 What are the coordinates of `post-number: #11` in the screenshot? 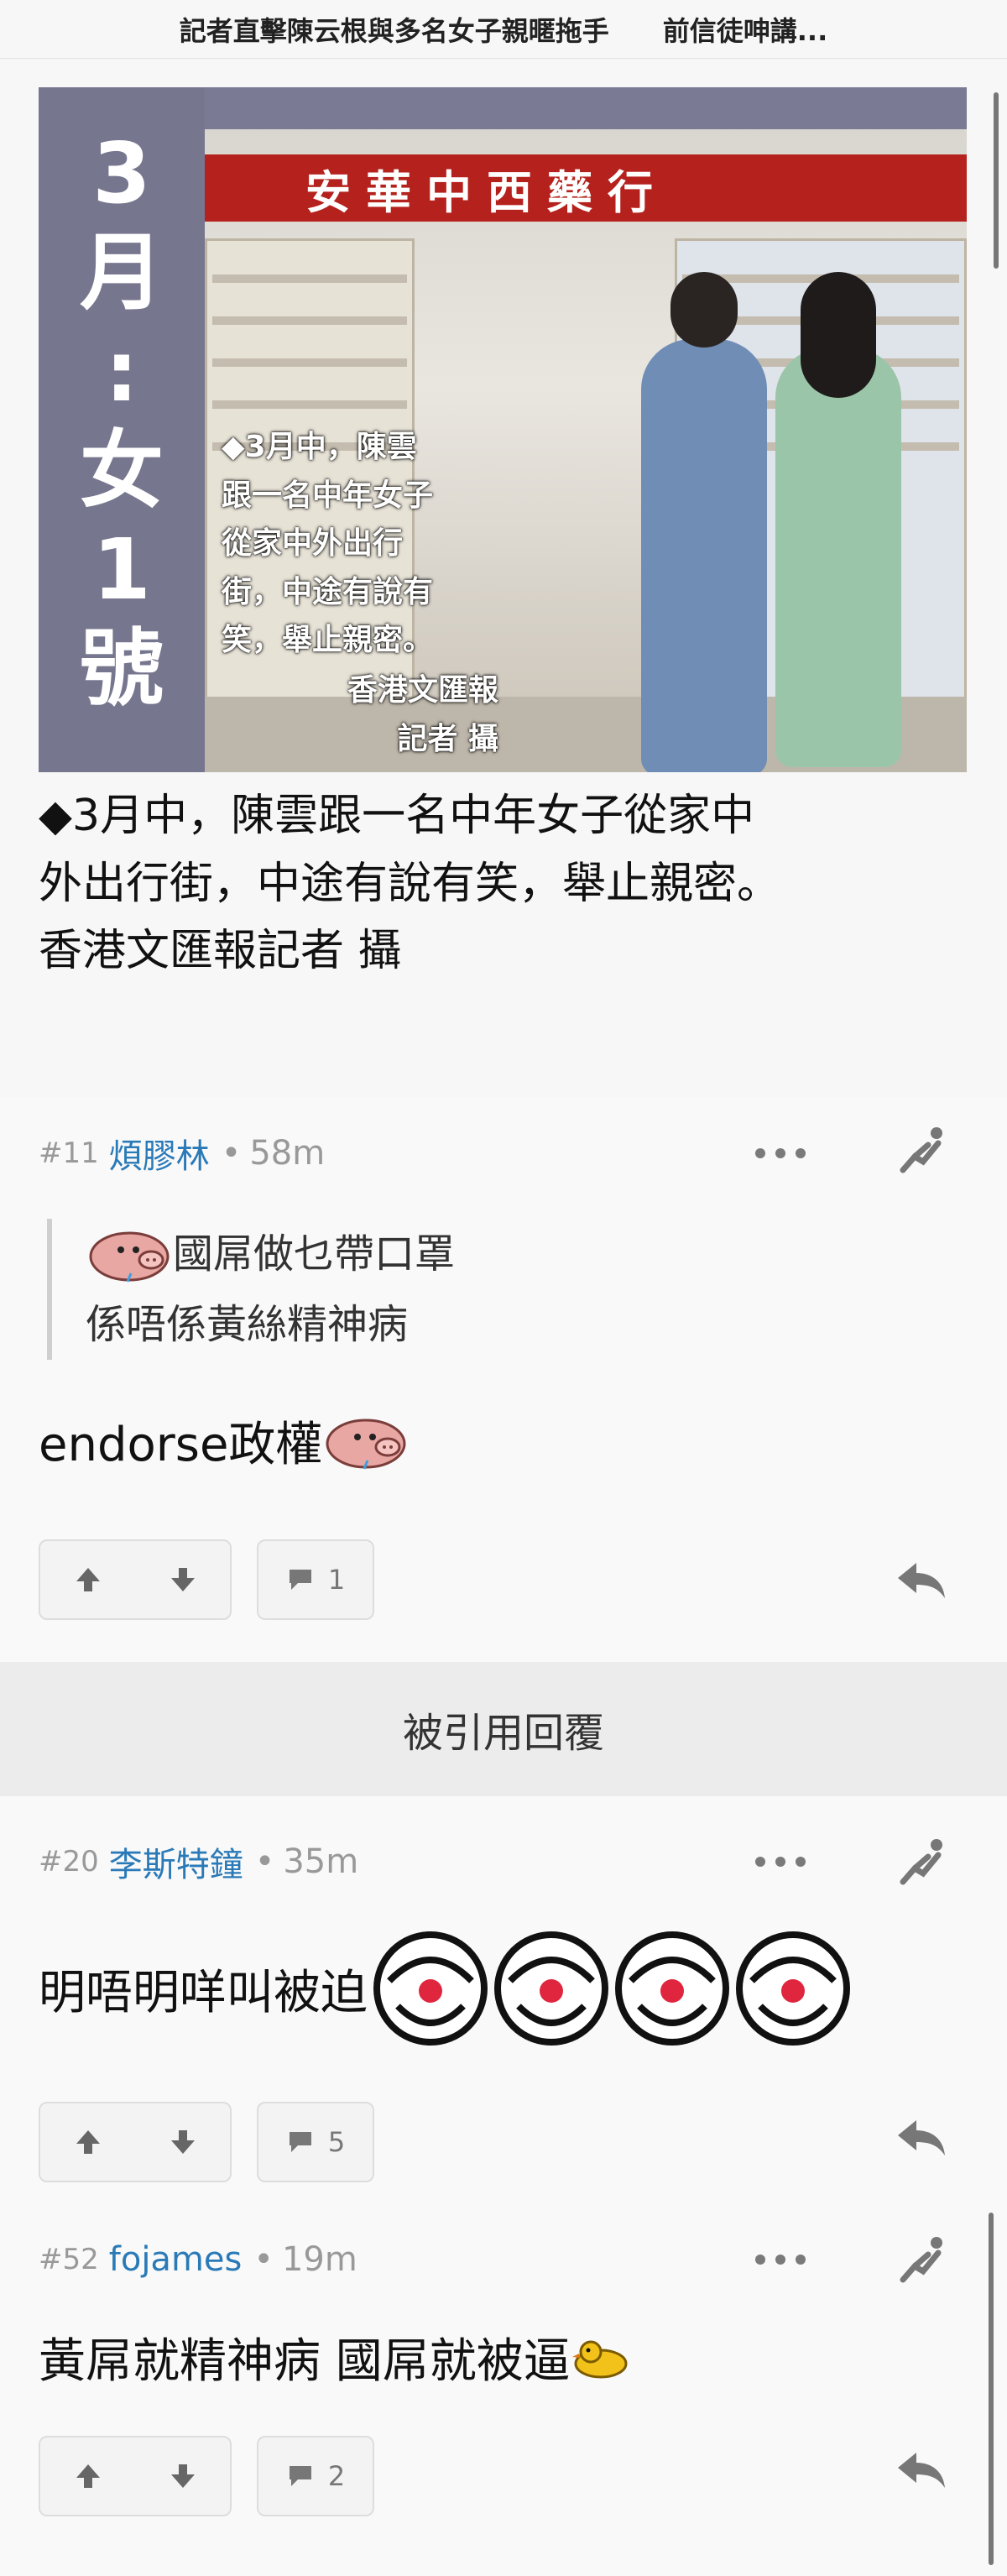 It's located at (69, 1153).